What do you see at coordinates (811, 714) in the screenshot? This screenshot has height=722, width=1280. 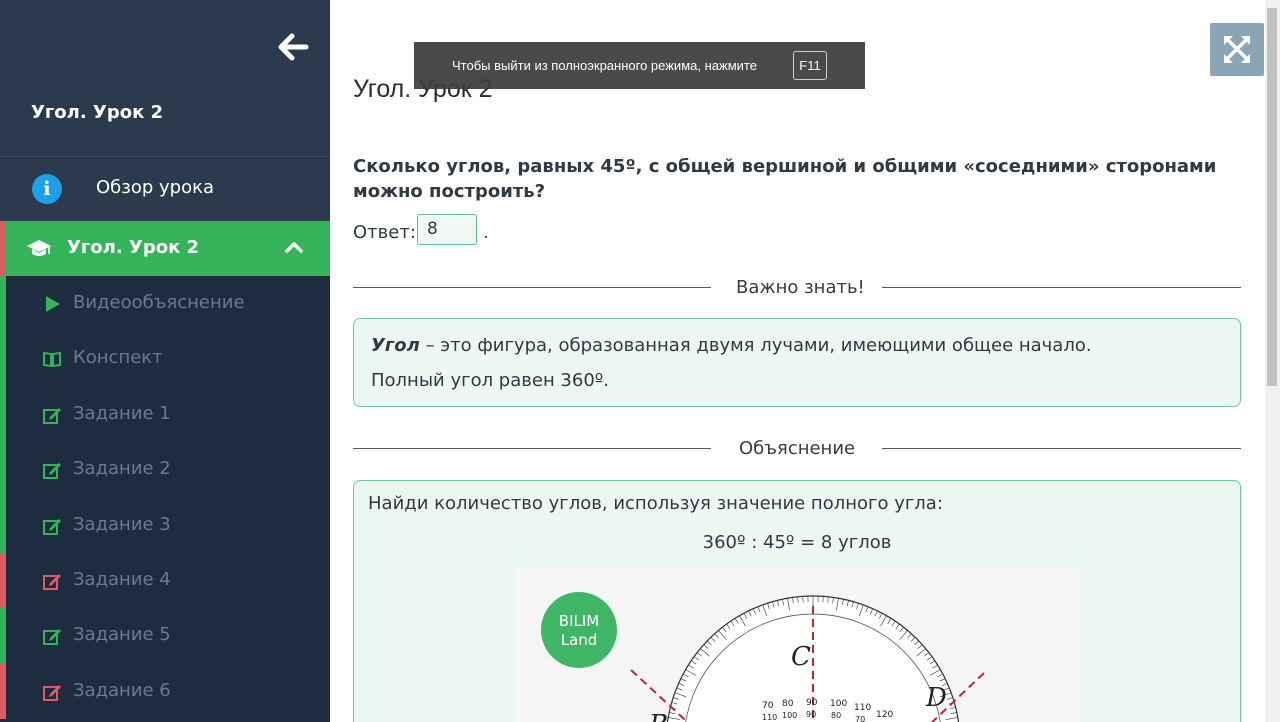 I see `scale-label-inner: 90` at bounding box center [811, 714].